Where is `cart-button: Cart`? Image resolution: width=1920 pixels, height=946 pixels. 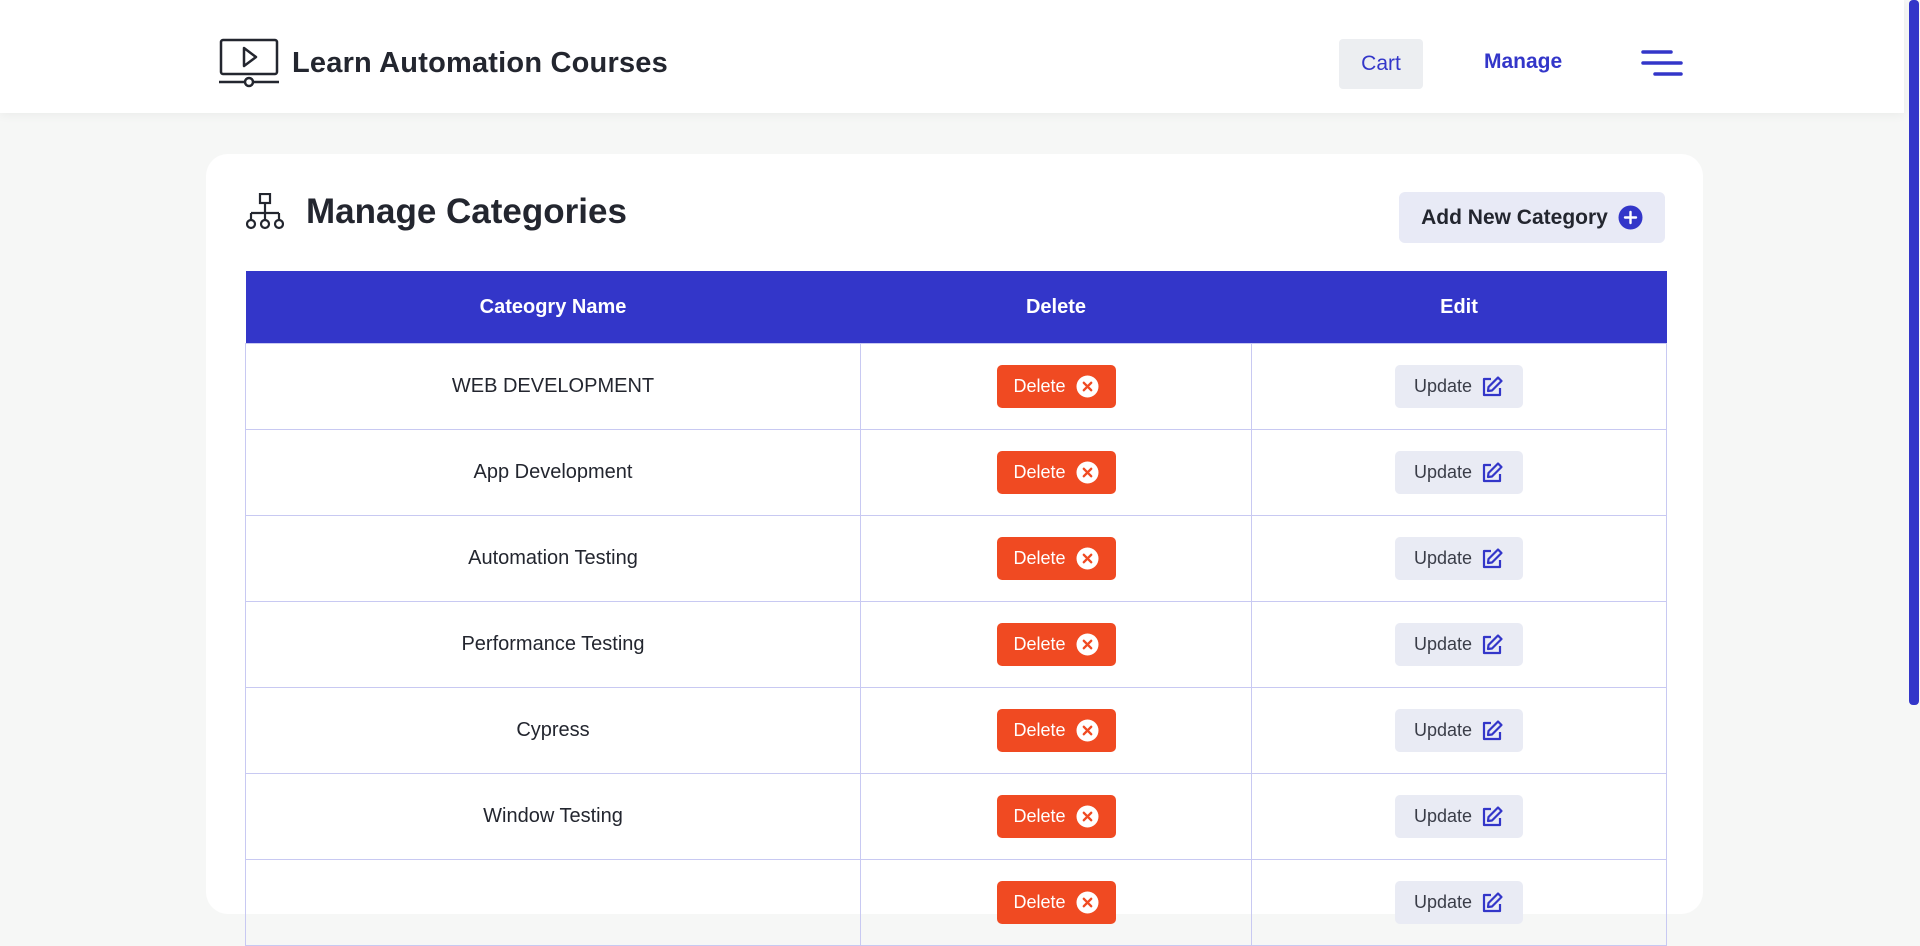 cart-button: Cart is located at coordinates (1381, 64).